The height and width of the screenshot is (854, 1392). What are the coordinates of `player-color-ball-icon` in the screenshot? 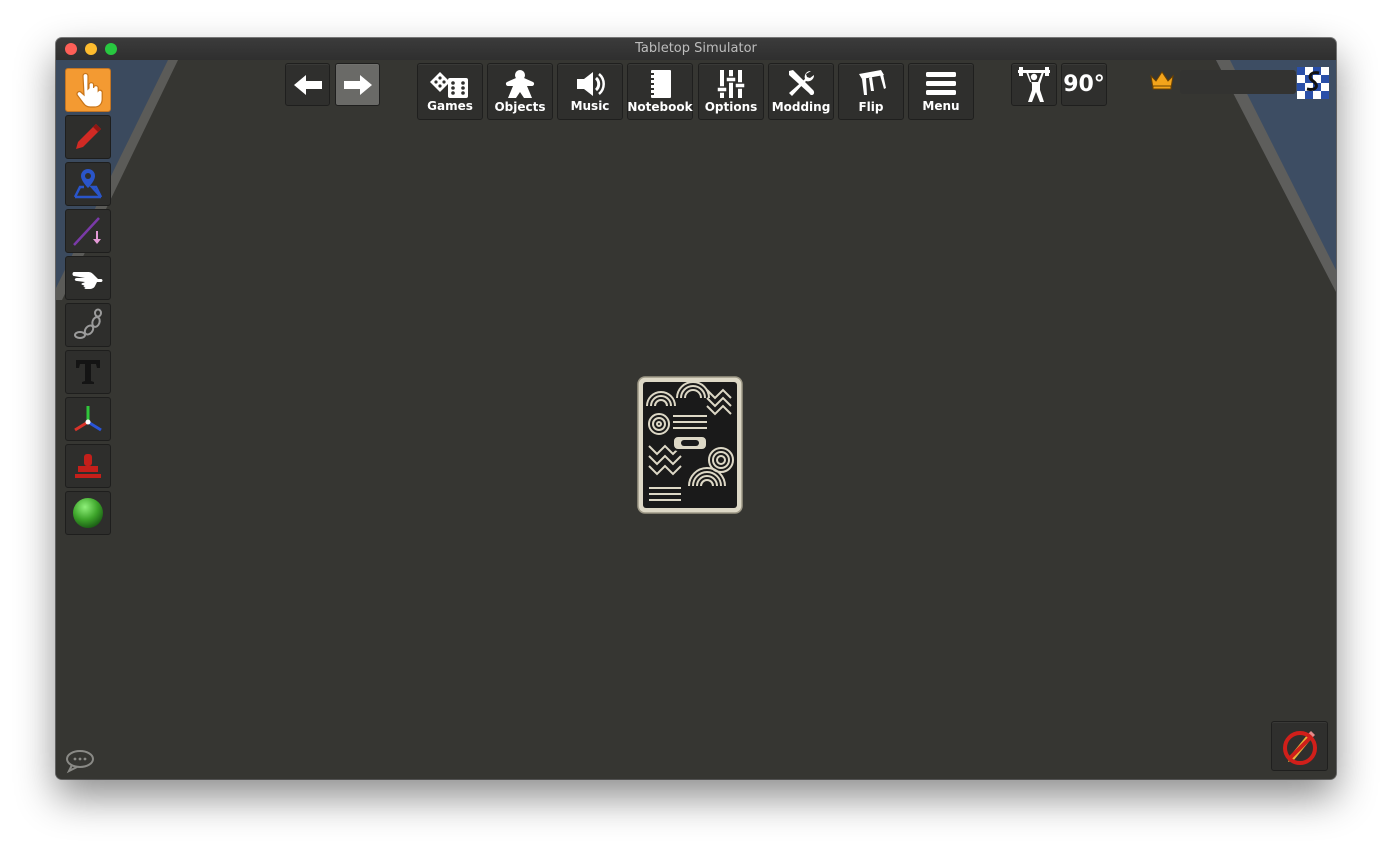 It's located at (88, 513).